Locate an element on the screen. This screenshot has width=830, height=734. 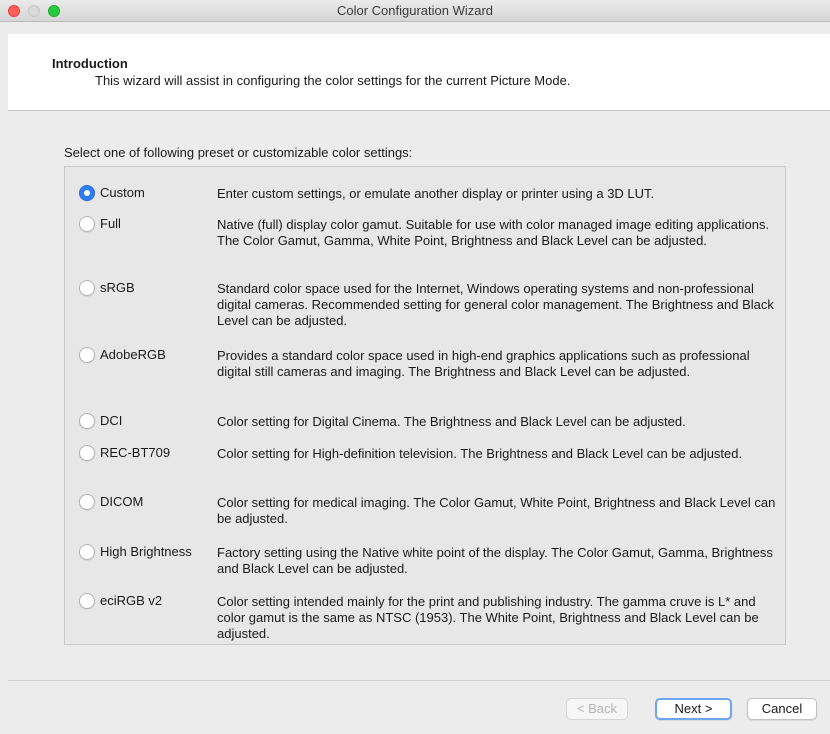
option-label: DICOM is located at coordinates (121, 501).